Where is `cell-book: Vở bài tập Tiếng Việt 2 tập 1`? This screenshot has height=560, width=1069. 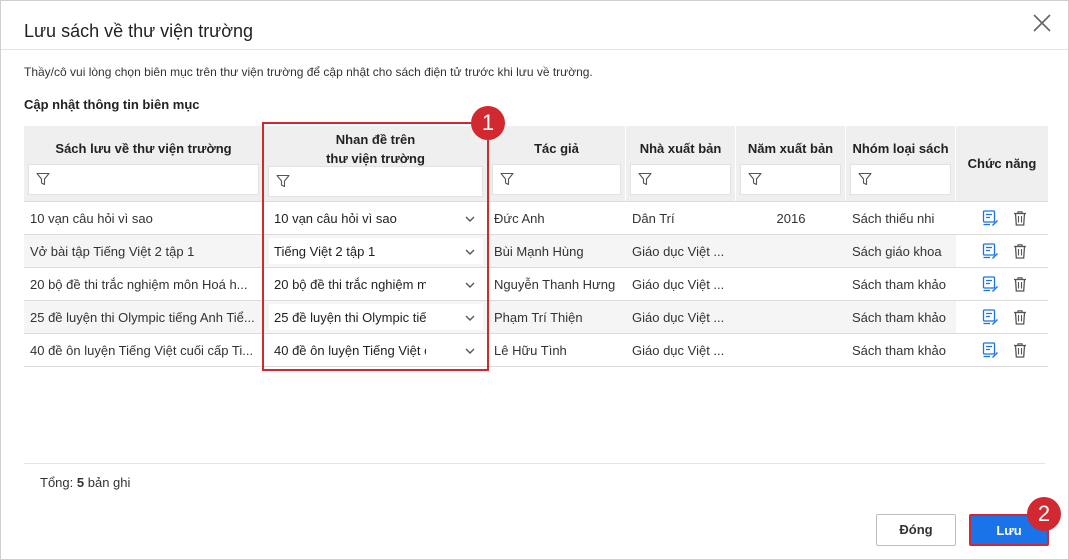
cell-book: Vở bài tập Tiếng Việt 2 tập 1 is located at coordinates (144, 251).